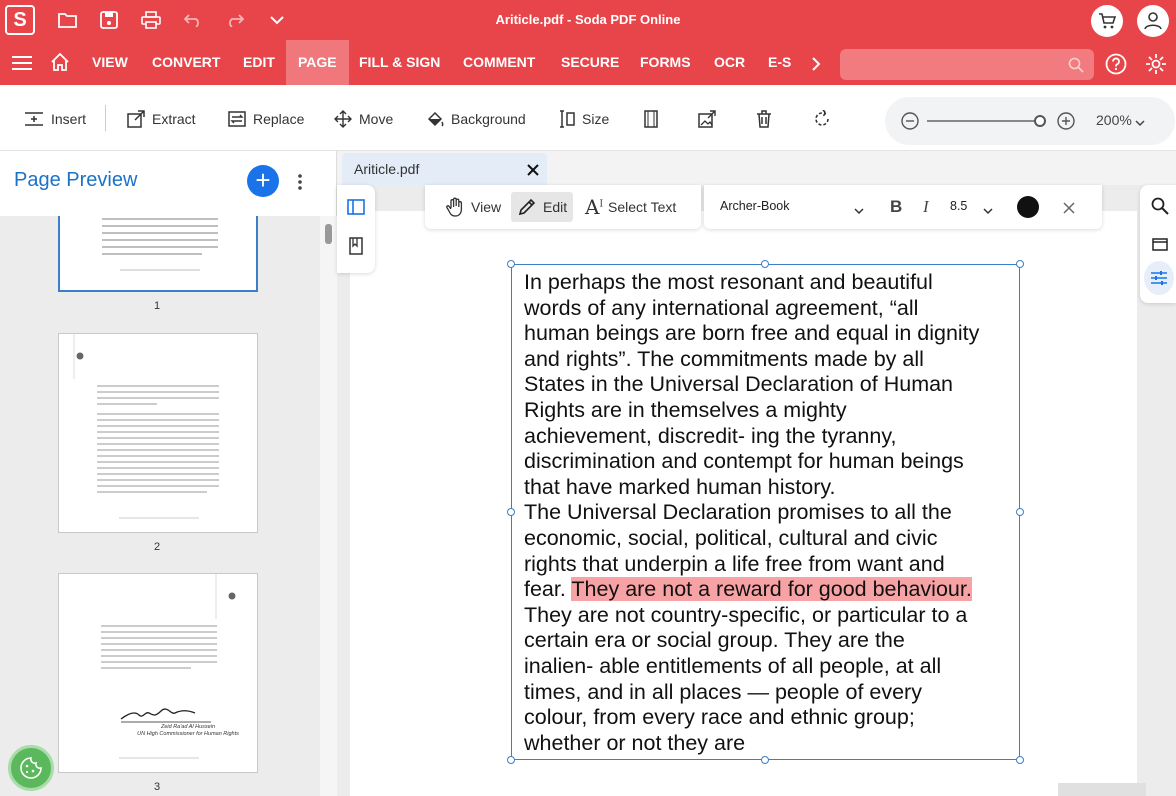 The height and width of the screenshot is (796, 1176). I want to click on edit-mode-button: Edit, so click(542, 207).